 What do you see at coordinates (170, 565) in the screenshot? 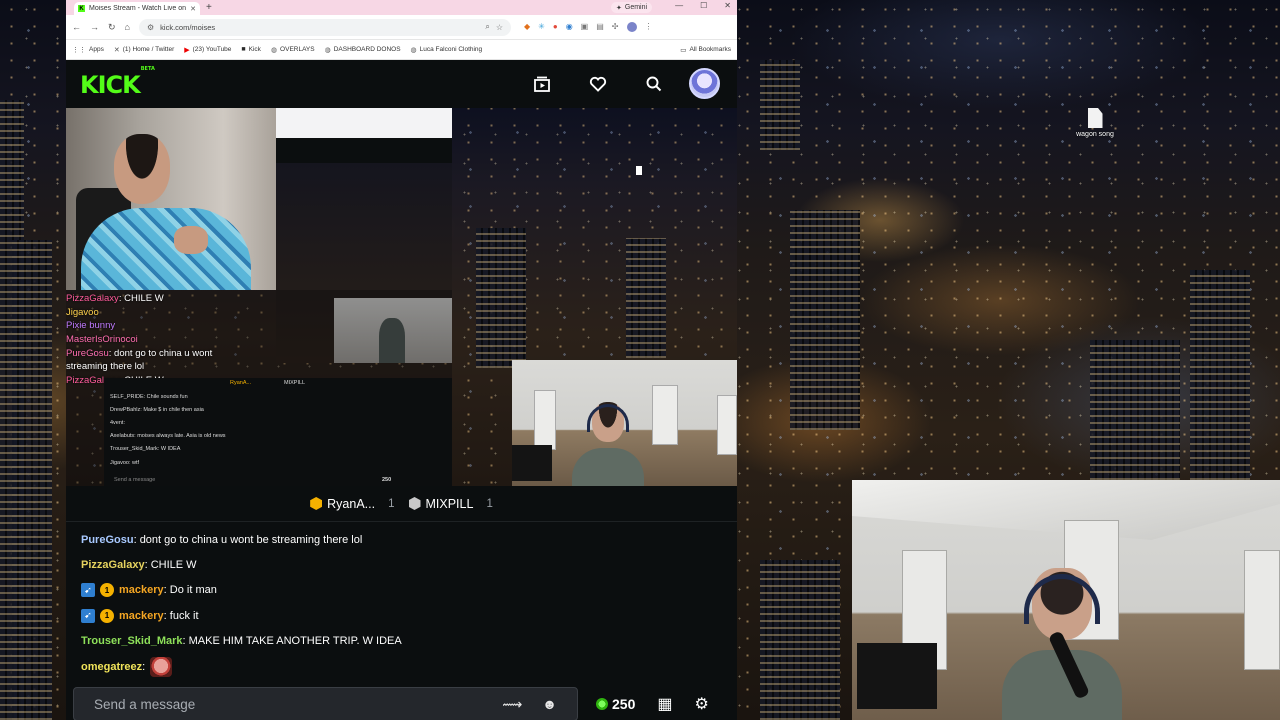
I see `chat-text: : CHILE W` at bounding box center [170, 565].